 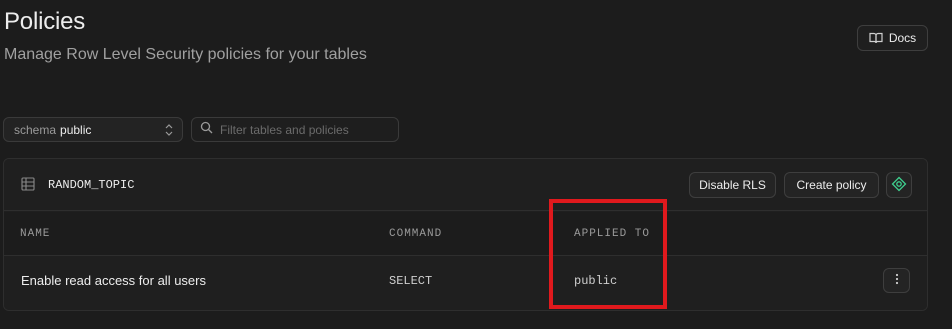 What do you see at coordinates (113, 280) in the screenshot?
I see `policy-name: Enable read access for all users` at bounding box center [113, 280].